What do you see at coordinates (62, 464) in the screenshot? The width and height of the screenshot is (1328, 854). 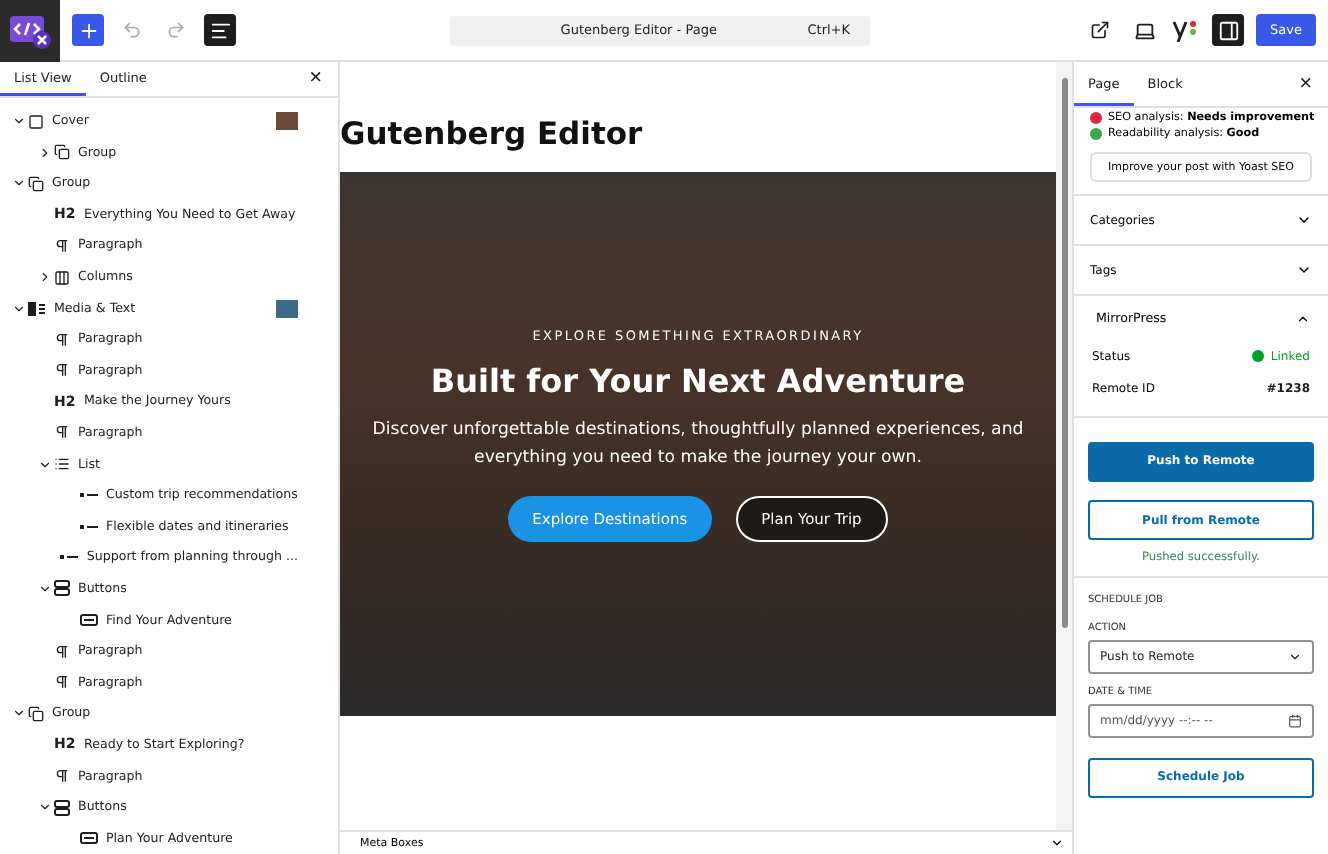 I see `list-block-icon` at bounding box center [62, 464].